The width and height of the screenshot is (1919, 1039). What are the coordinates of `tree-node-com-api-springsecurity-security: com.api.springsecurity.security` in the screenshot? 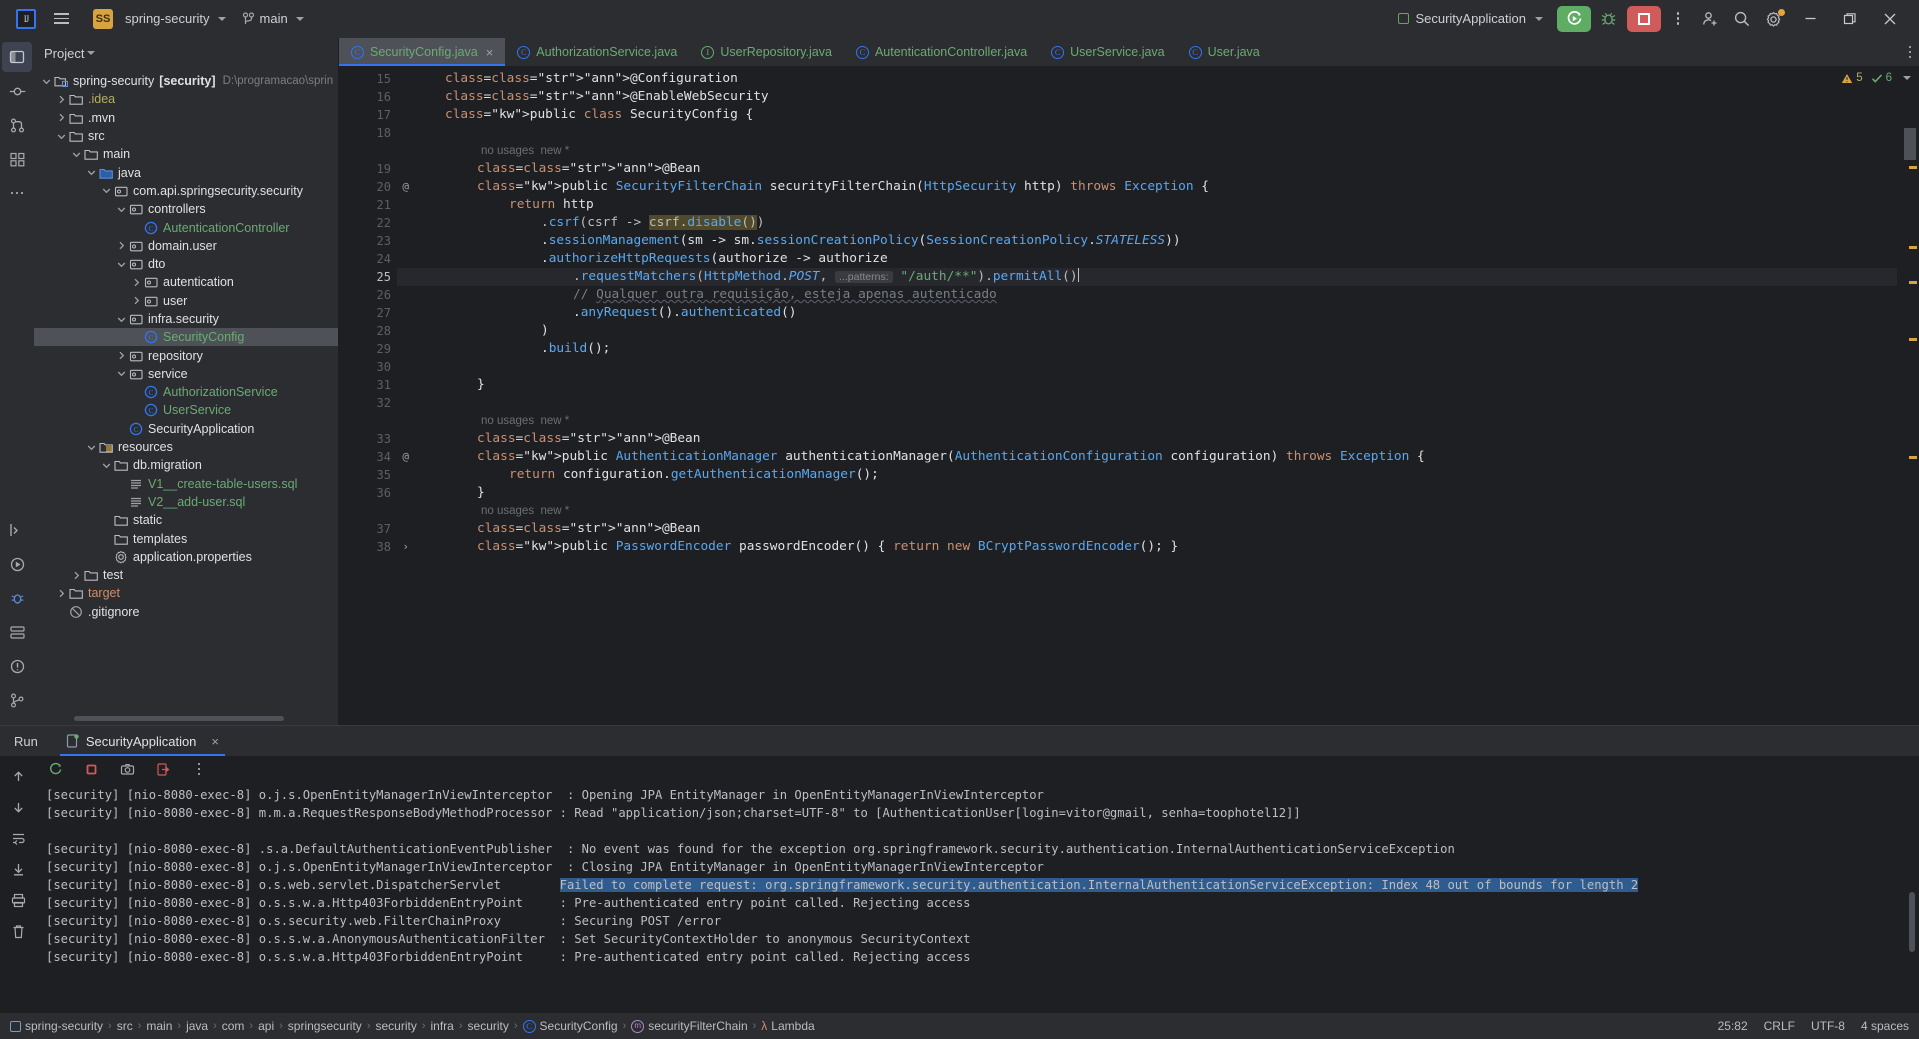 It's located at (186, 191).